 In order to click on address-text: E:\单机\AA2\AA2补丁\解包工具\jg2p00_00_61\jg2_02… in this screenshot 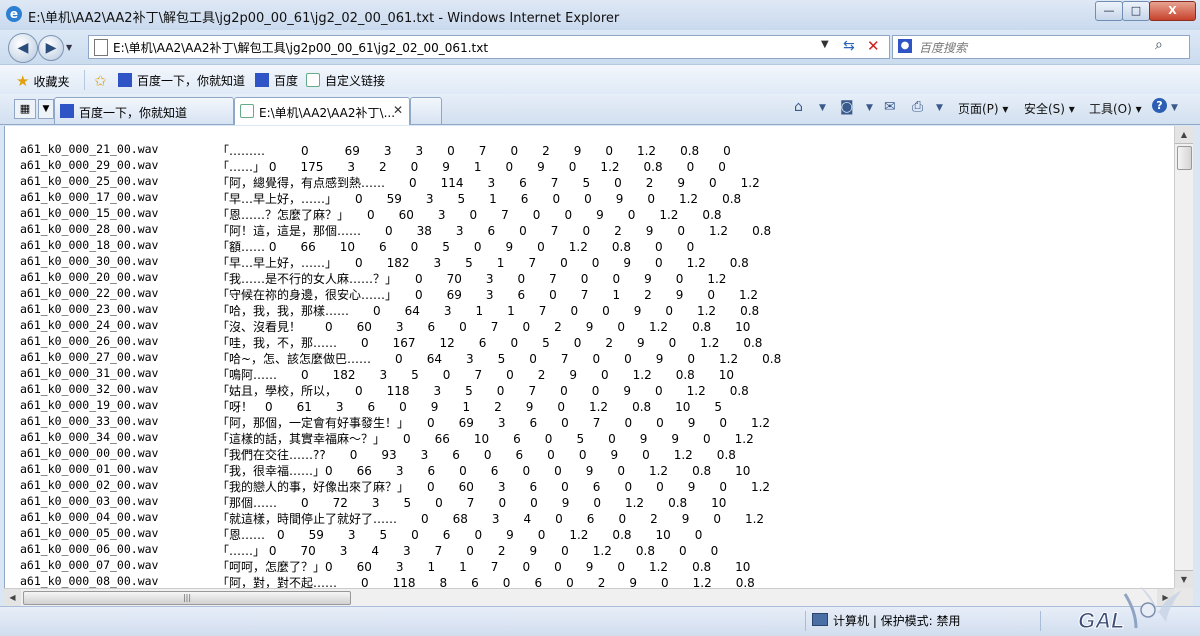, I will do `click(300, 47)`.